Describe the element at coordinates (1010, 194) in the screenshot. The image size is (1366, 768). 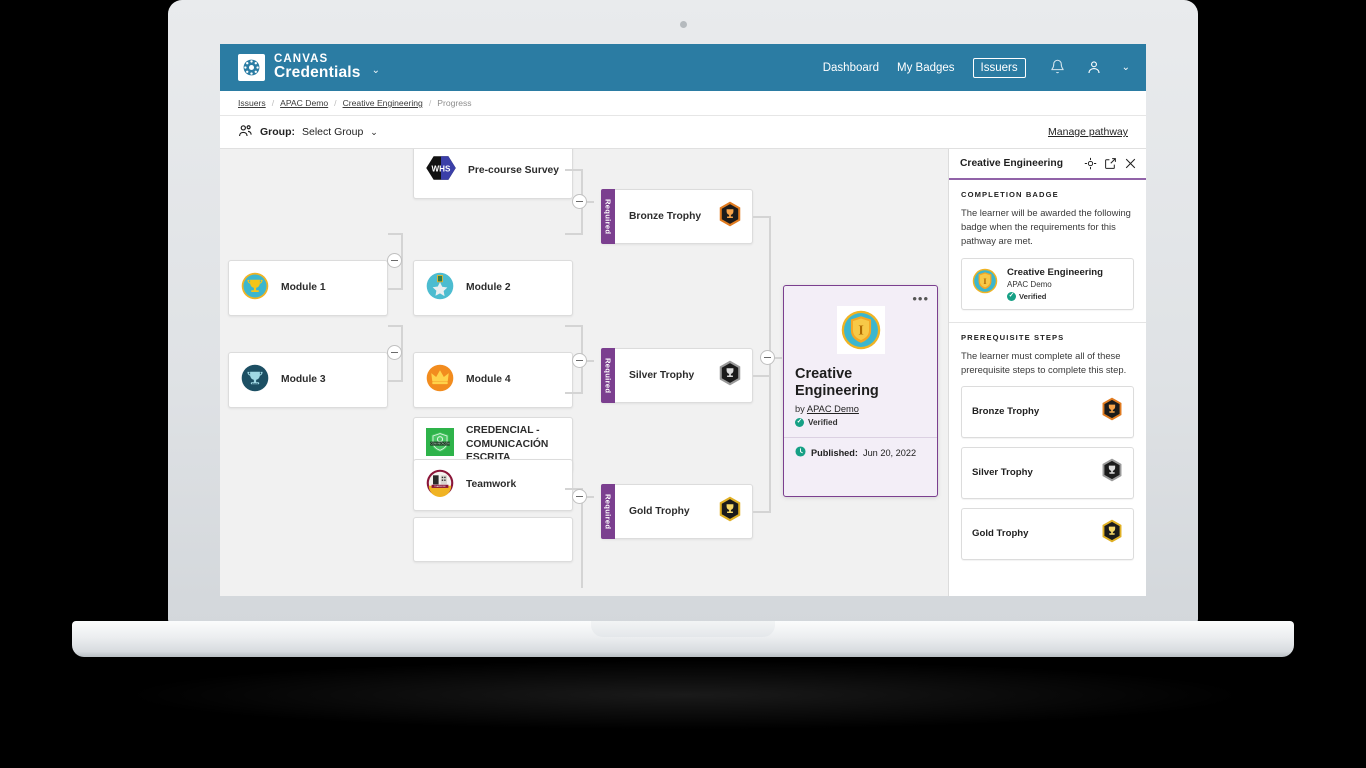
I see `section-heading: COMPLETION BADGE` at that location.